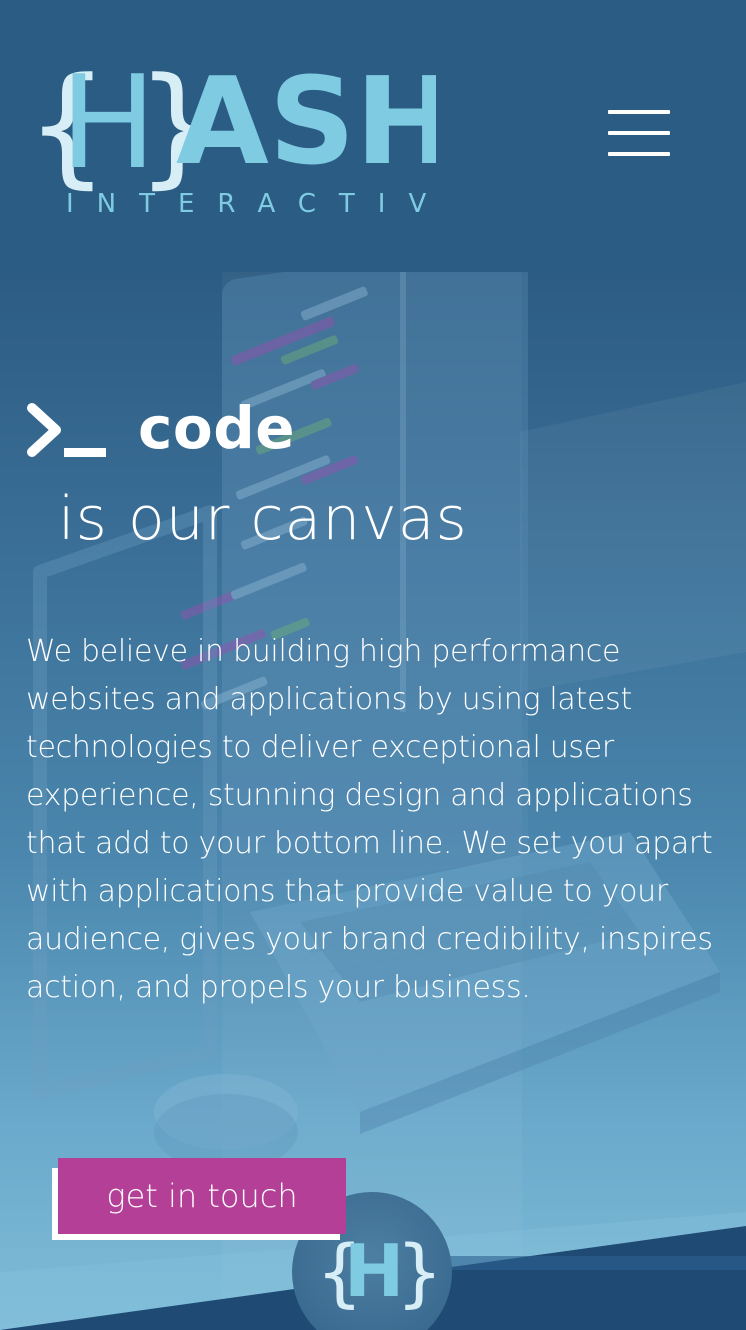 Image resolution: width=746 pixels, height=1330 pixels. Describe the element at coordinates (306, 122) in the screenshot. I see `logo-wordmark: ASH` at that location.